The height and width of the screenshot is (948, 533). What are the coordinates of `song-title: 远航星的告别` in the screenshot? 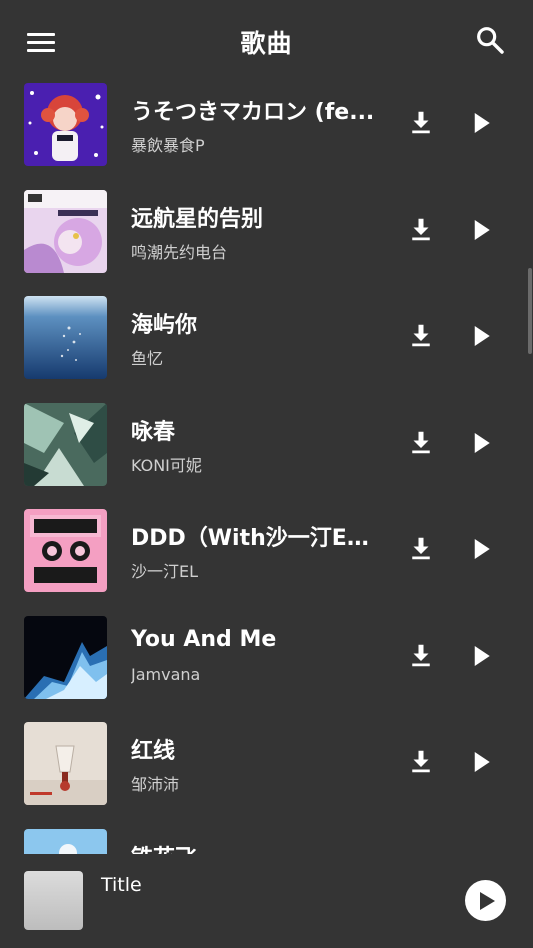 It's located at (197, 219).